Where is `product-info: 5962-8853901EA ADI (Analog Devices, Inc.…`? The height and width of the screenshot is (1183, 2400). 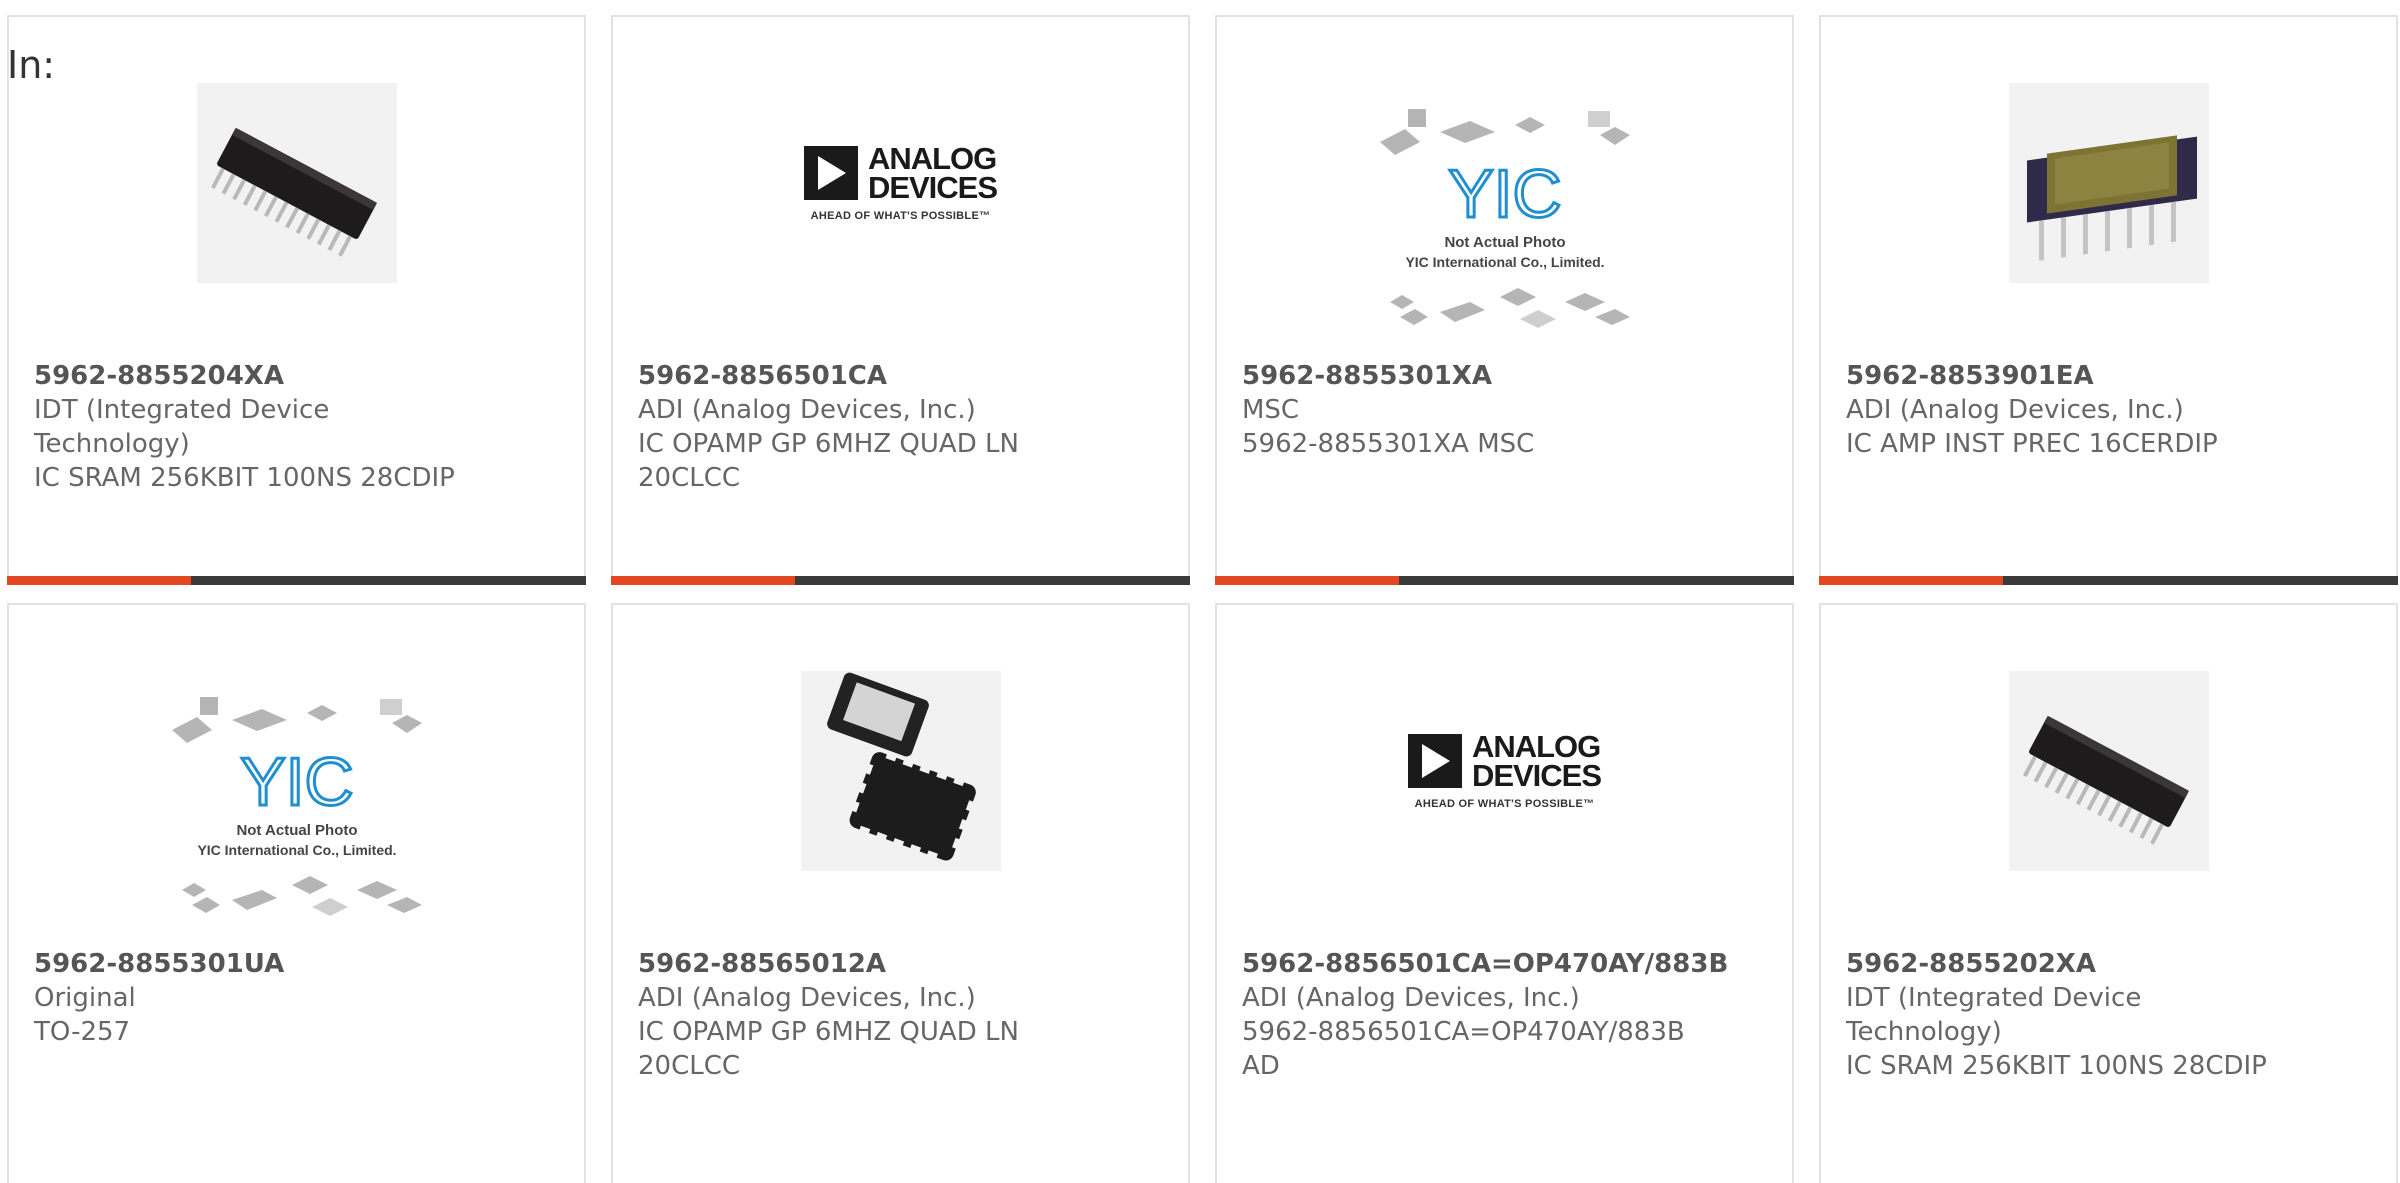
product-info: 5962-8853901EA ADI (Analog Devices, Inc.… is located at coordinates (2111, 410).